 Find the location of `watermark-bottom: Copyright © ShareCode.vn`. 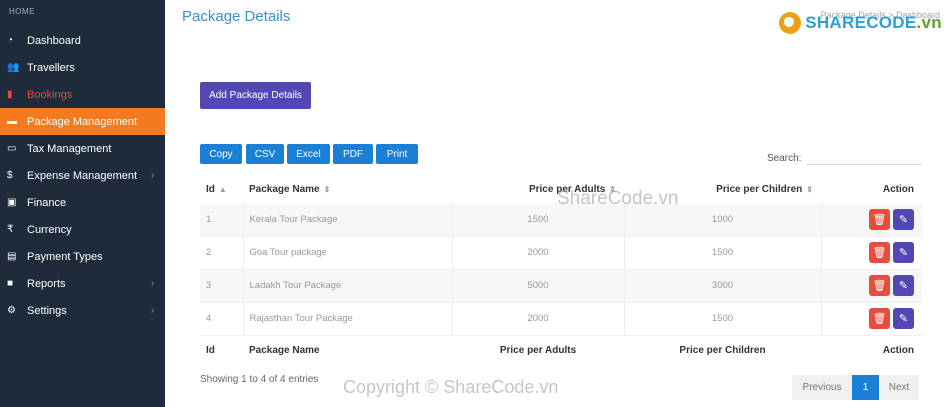

watermark-bottom: Copyright © ShareCode.vn is located at coordinates (451, 387).